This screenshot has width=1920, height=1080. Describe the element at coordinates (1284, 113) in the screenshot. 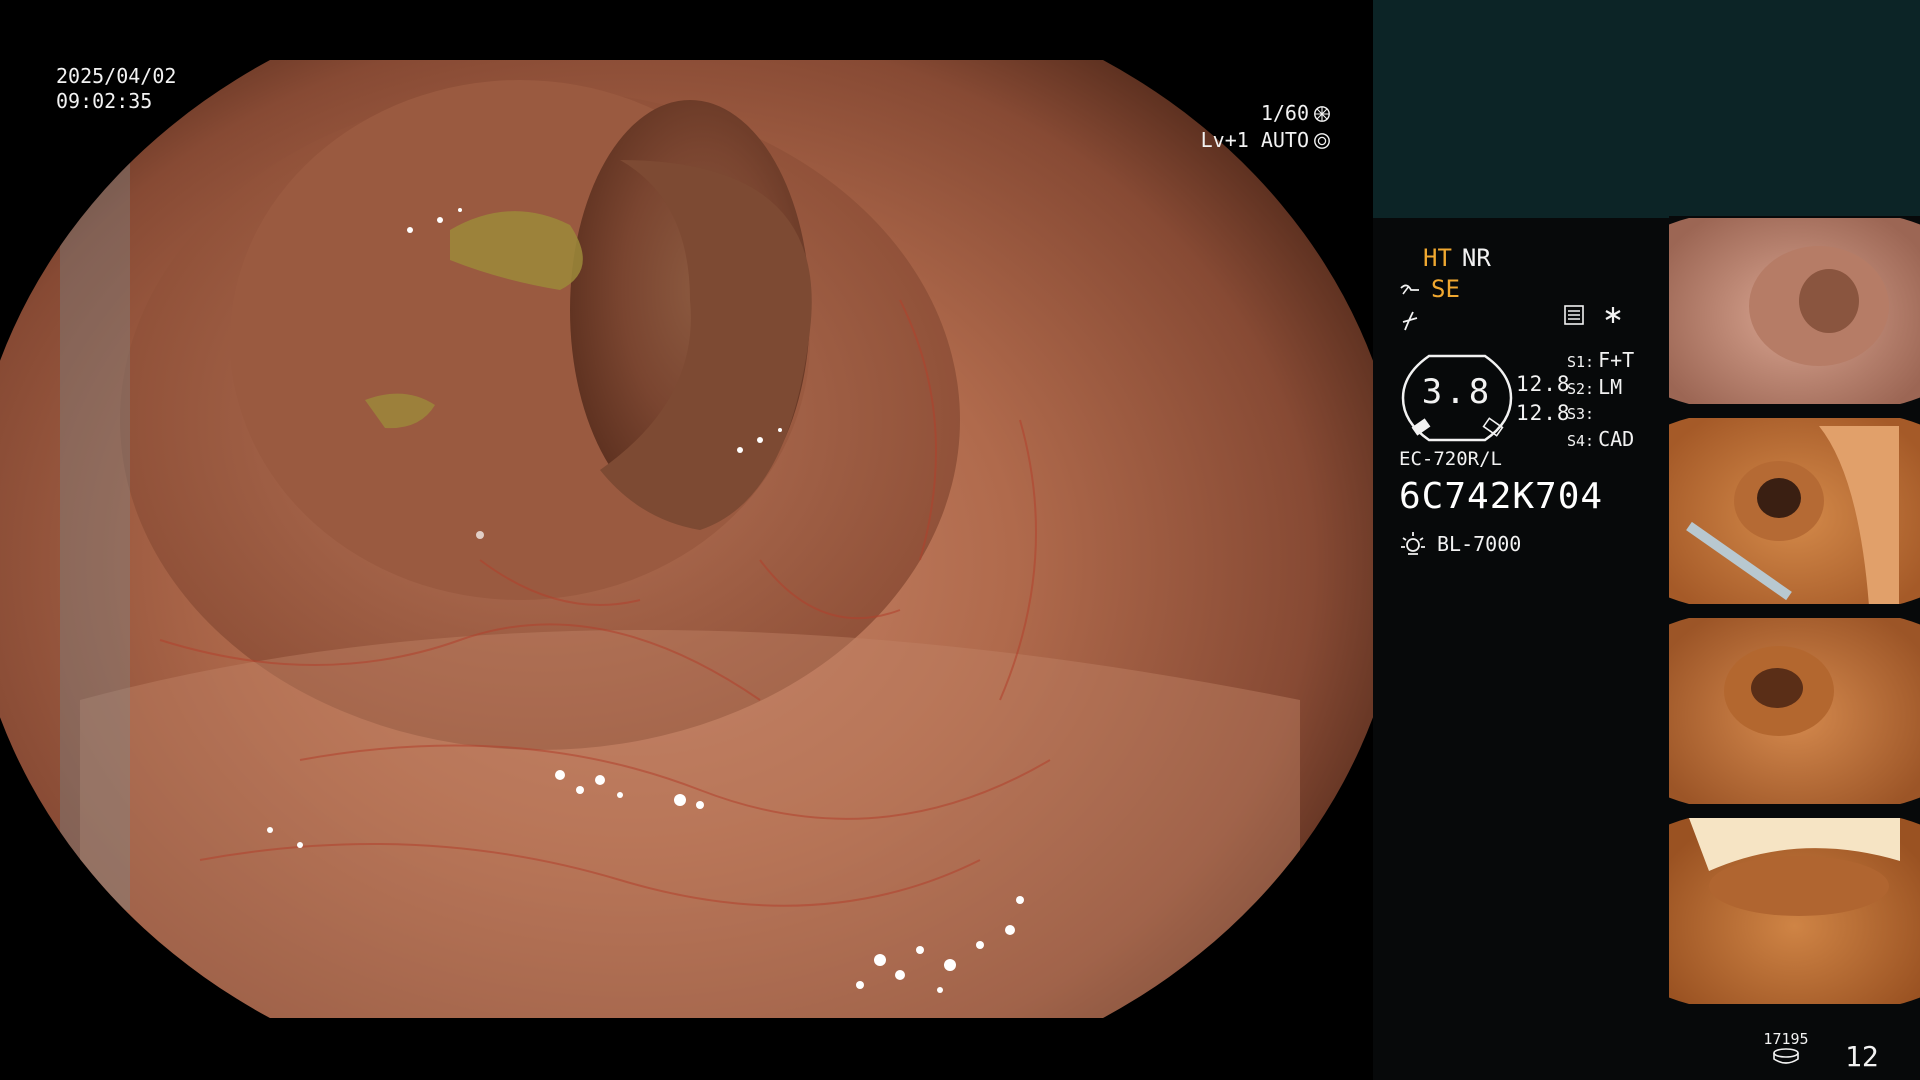

I see `shutter-speed-text: 1/60` at that location.